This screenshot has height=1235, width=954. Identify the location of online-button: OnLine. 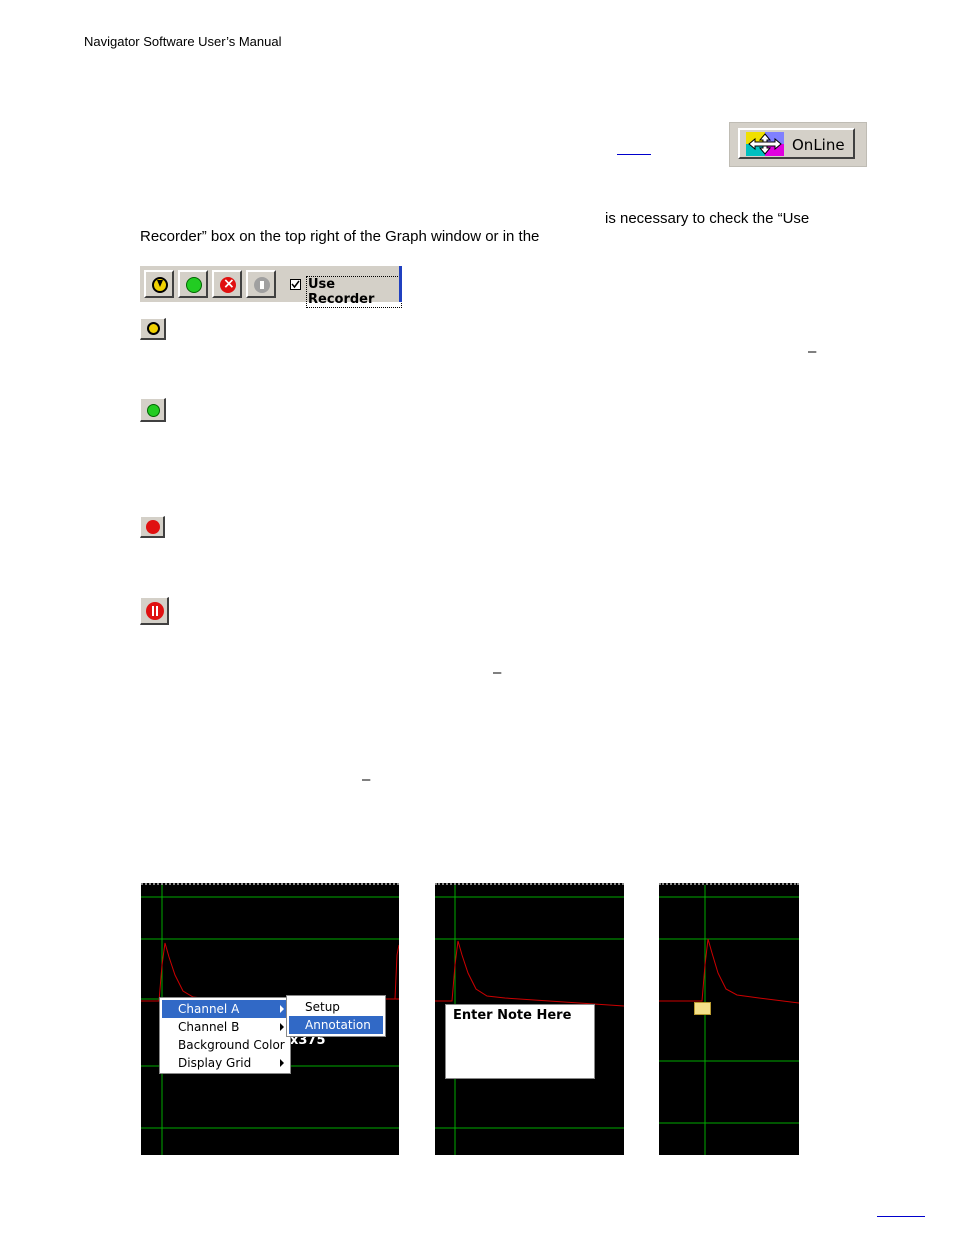
(796, 143).